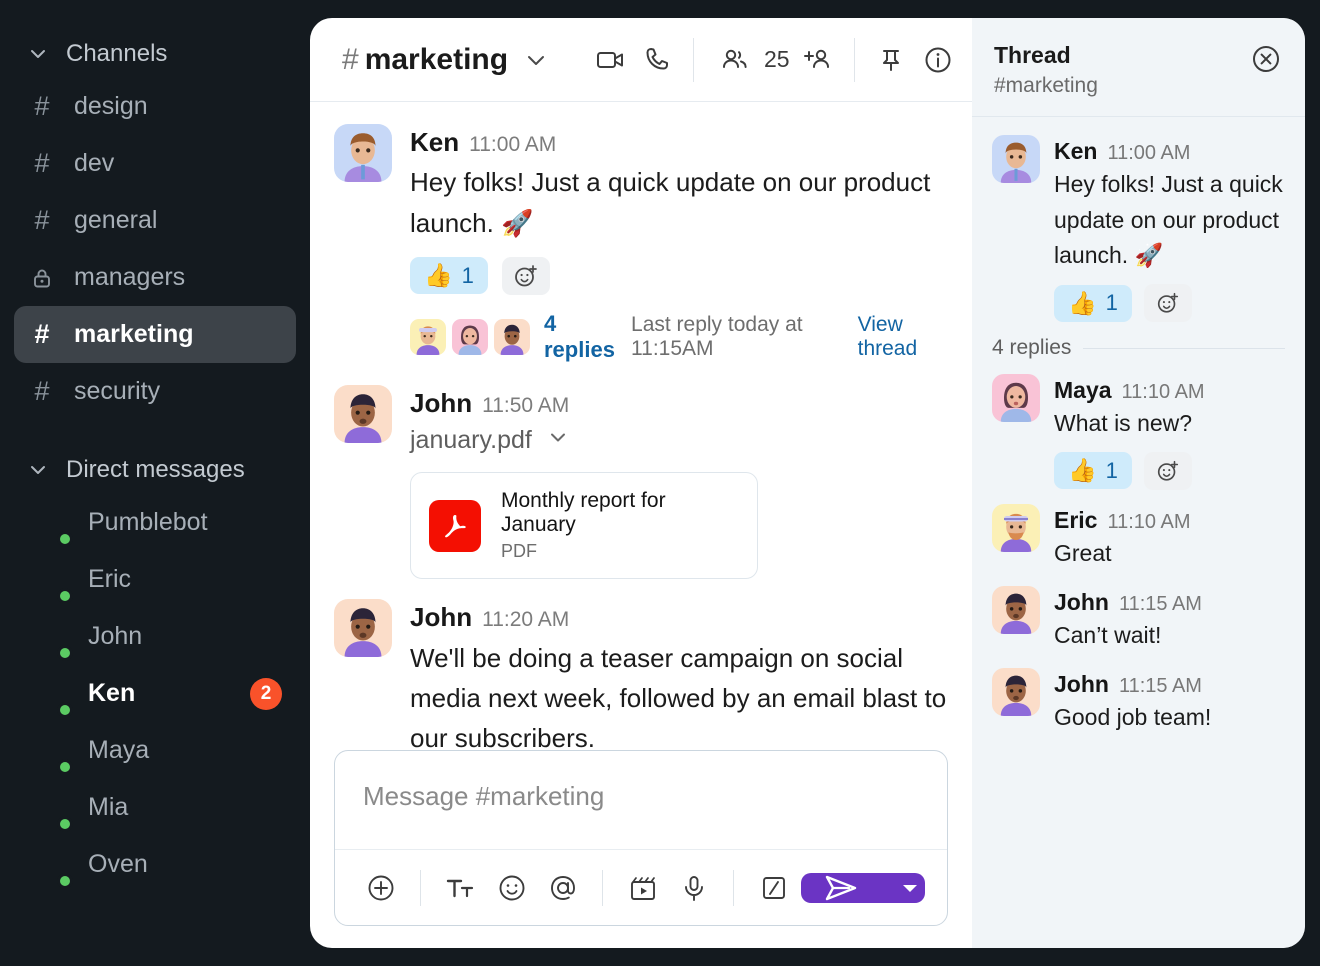  I want to click on sidebar-dm-john: John, so click(155, 636).